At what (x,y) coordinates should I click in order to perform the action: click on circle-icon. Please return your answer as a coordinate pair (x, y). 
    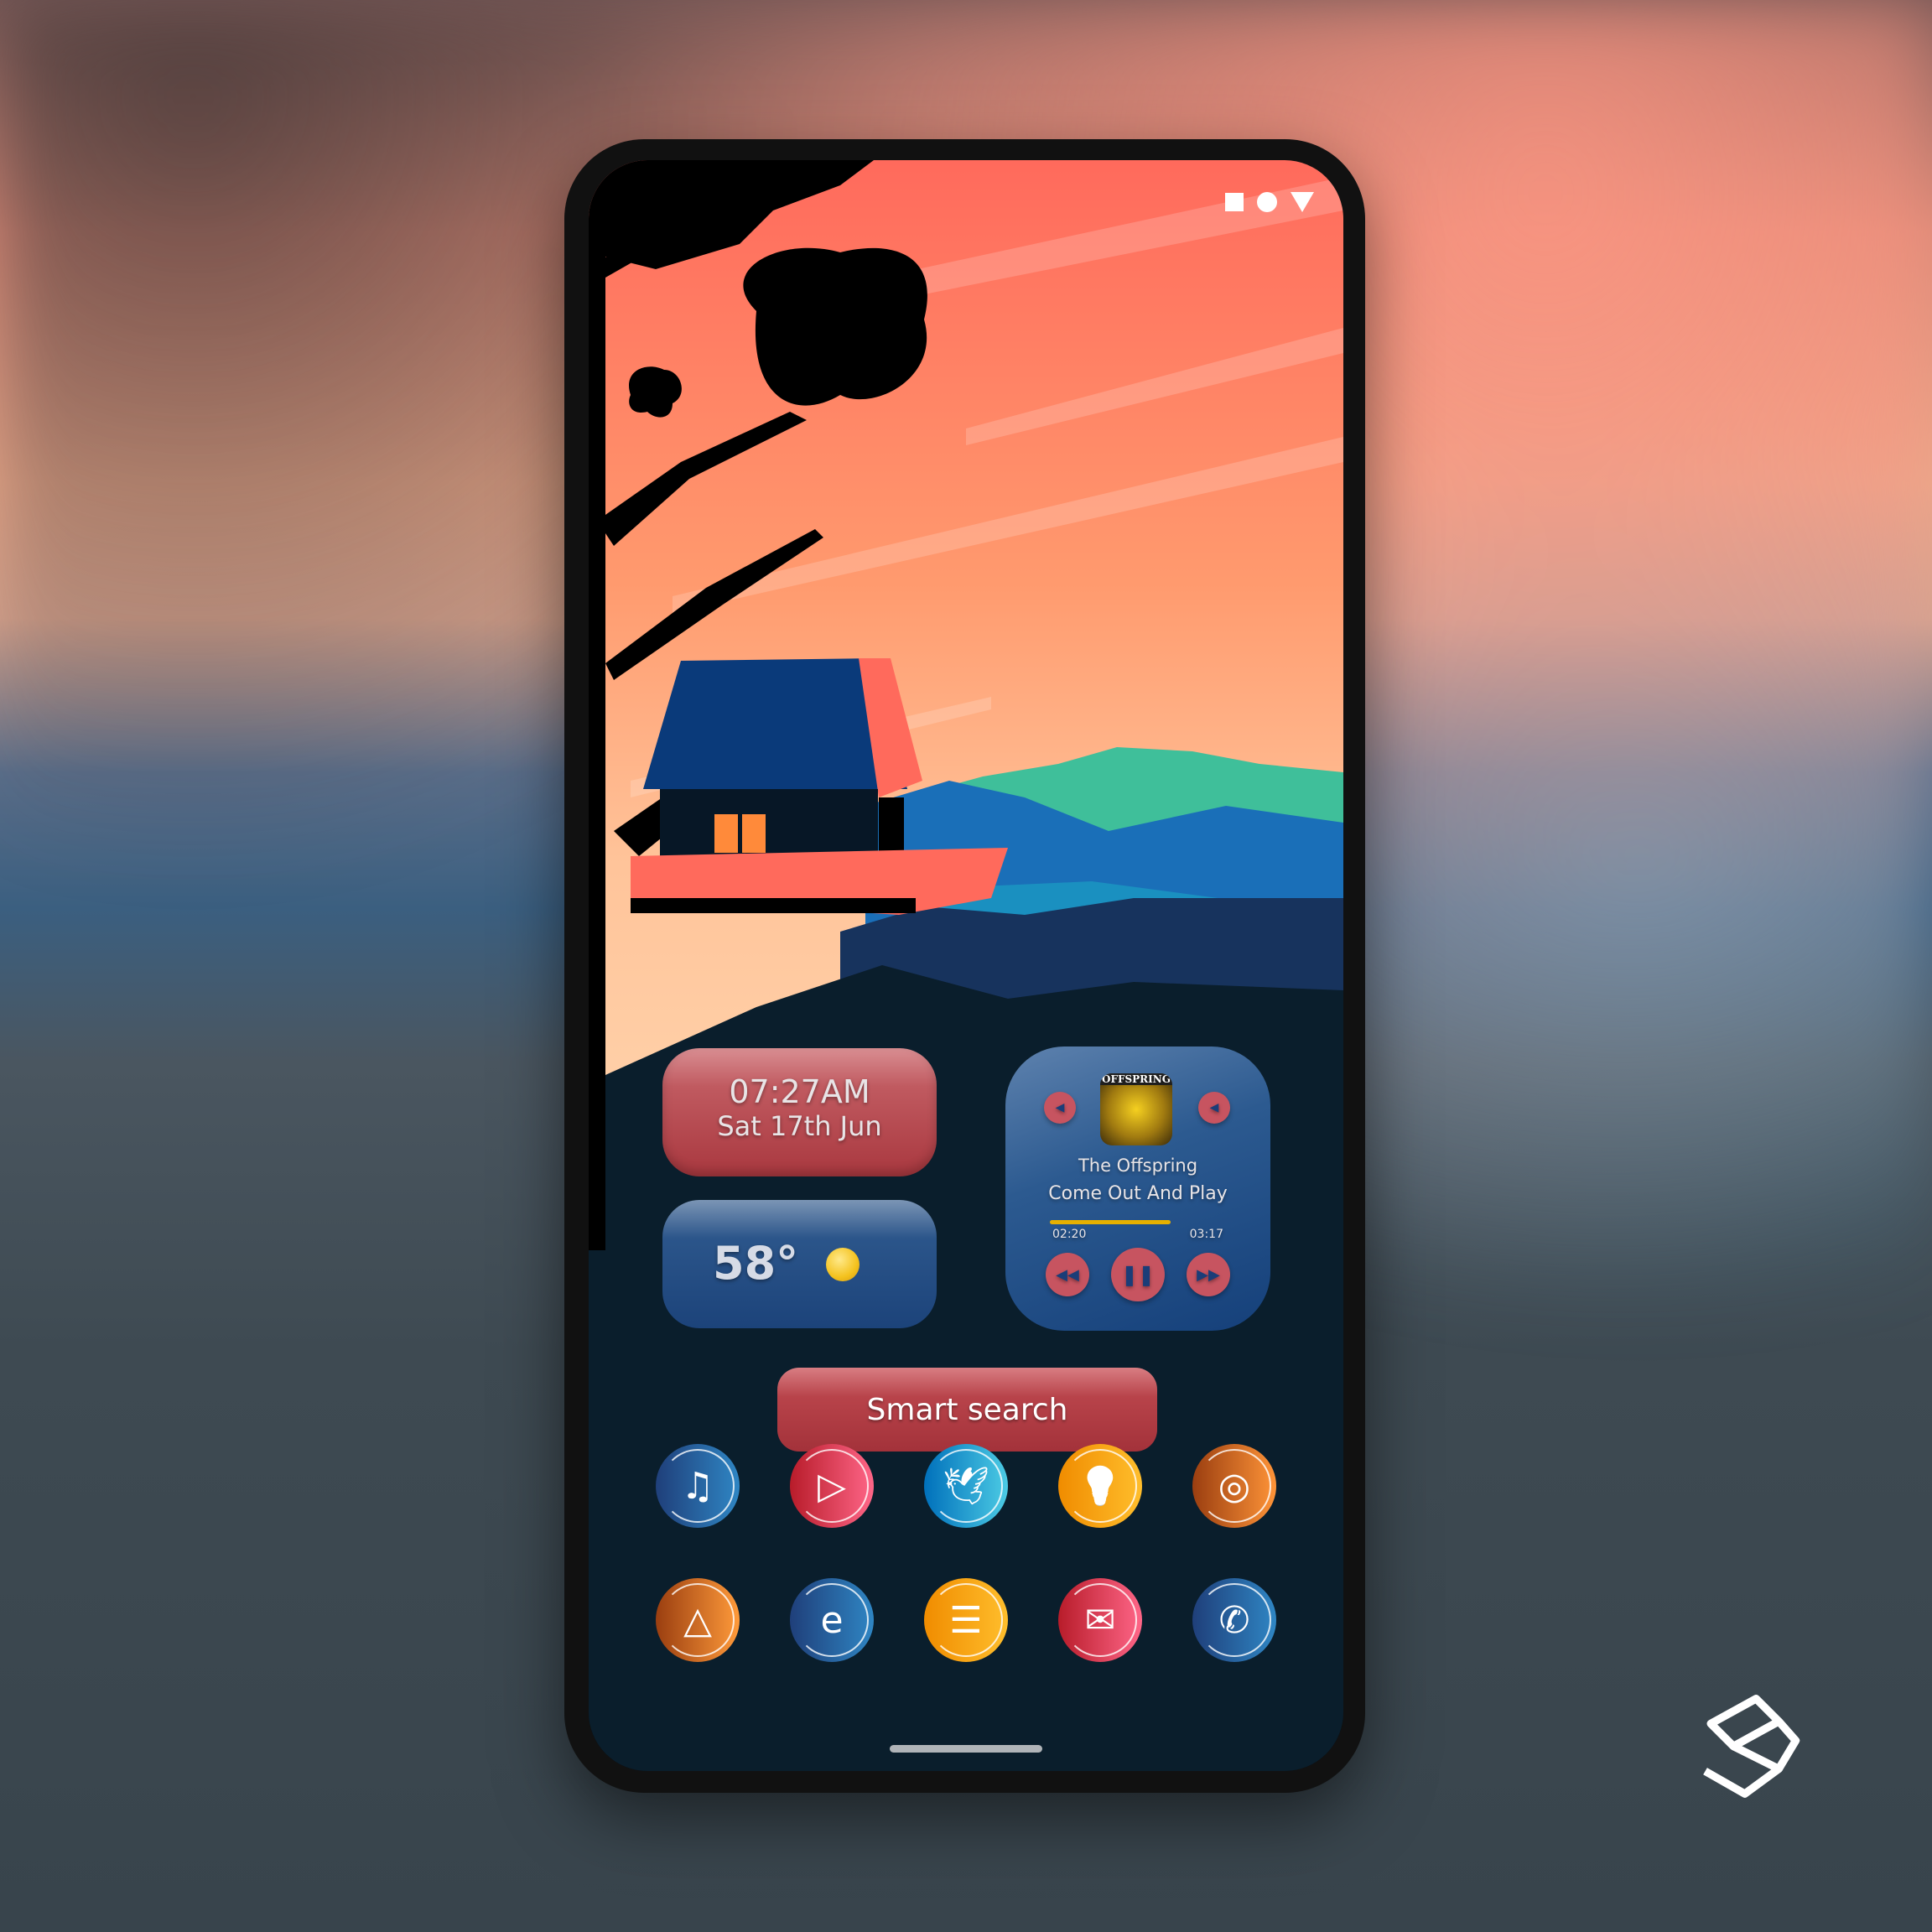
    Looking at the image, I should click on (1267, 202).